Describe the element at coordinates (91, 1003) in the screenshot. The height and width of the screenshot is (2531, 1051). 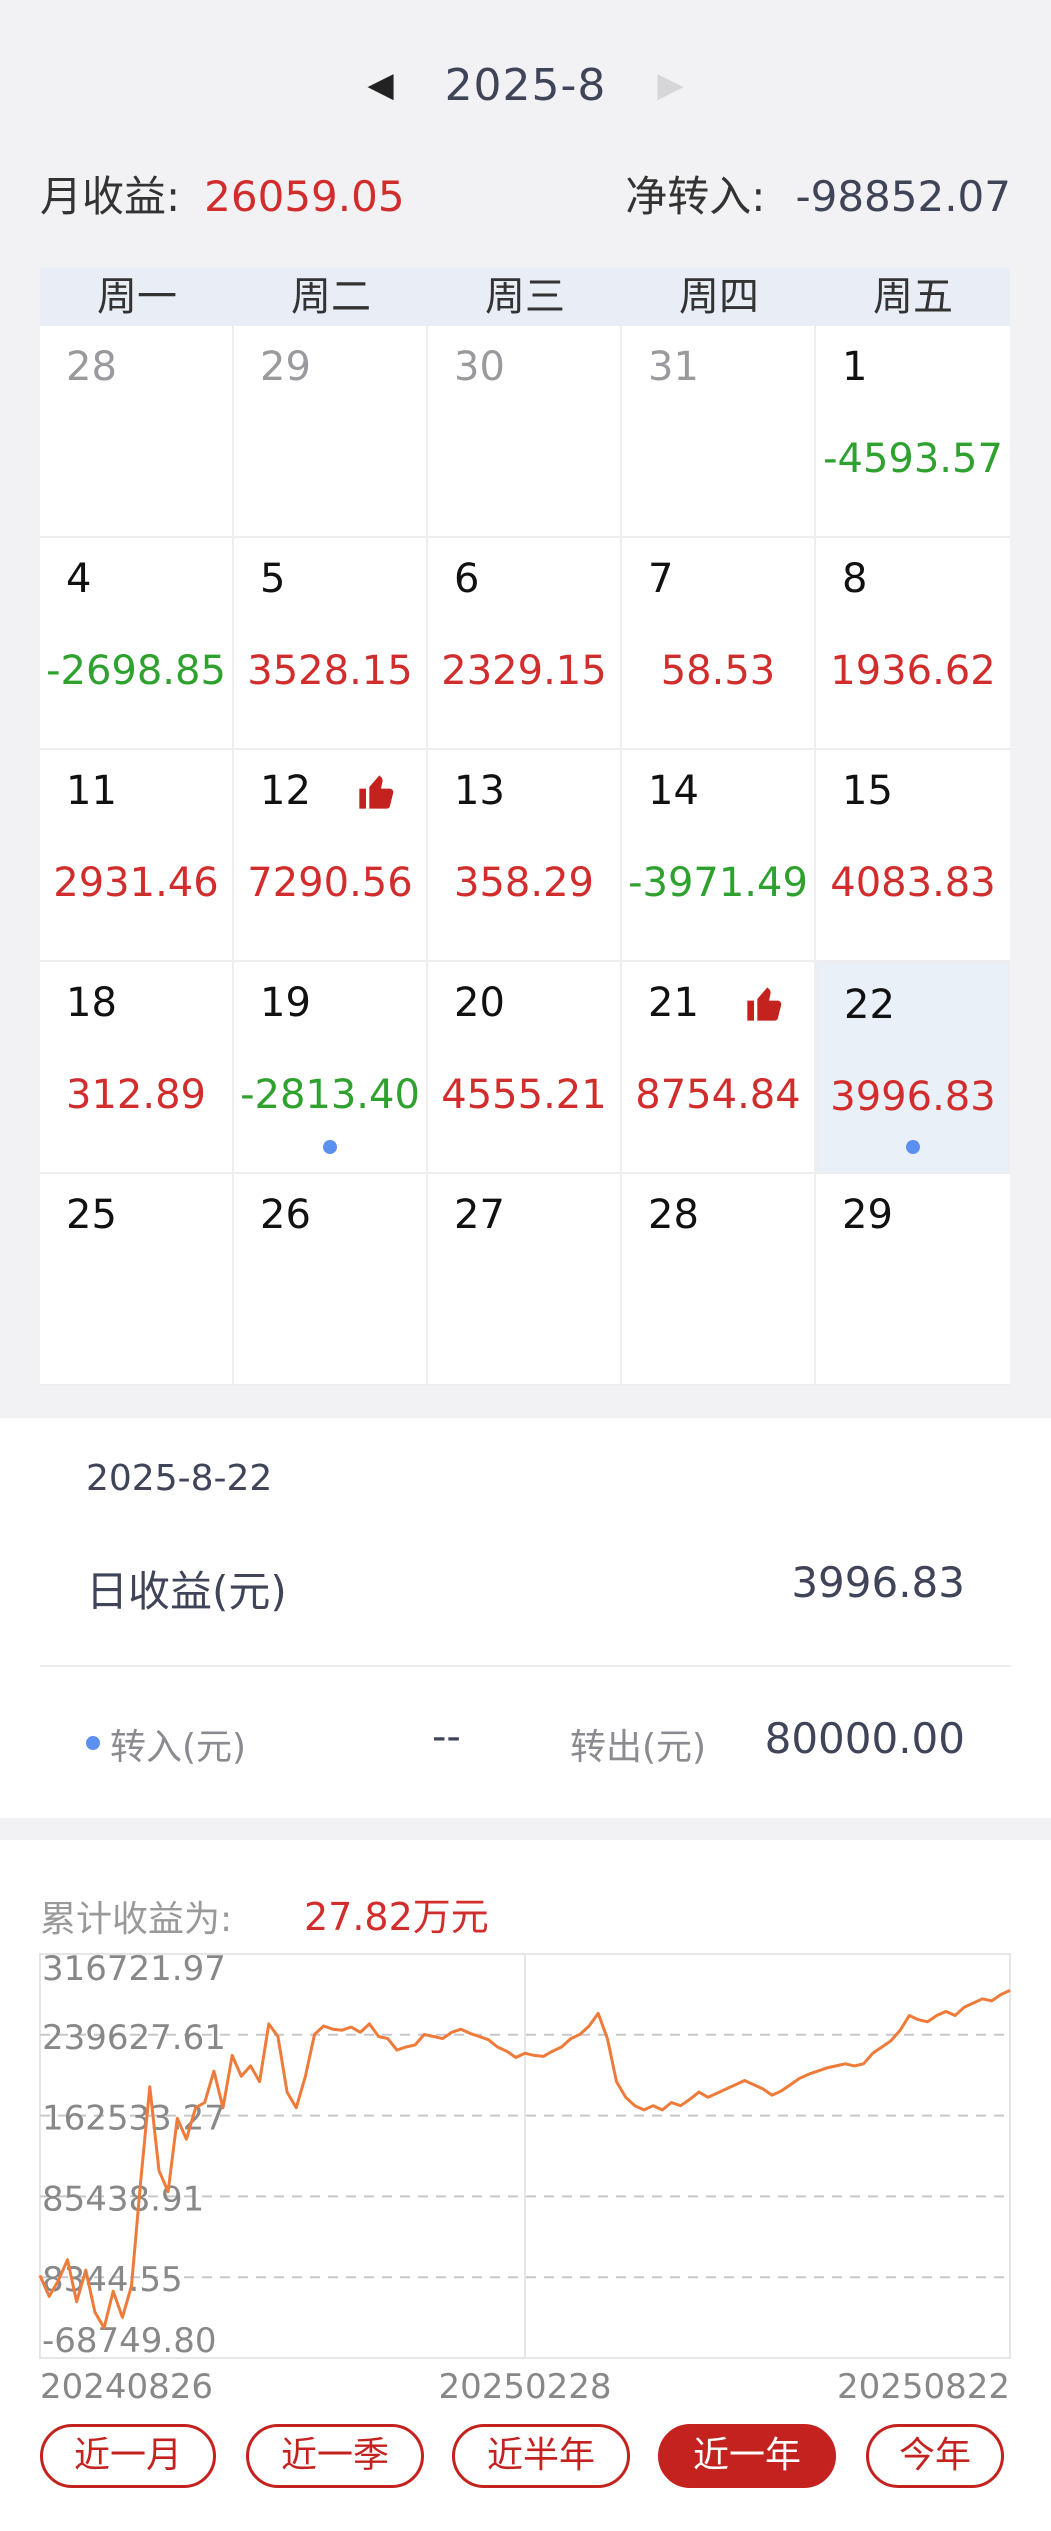
I see `day-number: 18` at that location.